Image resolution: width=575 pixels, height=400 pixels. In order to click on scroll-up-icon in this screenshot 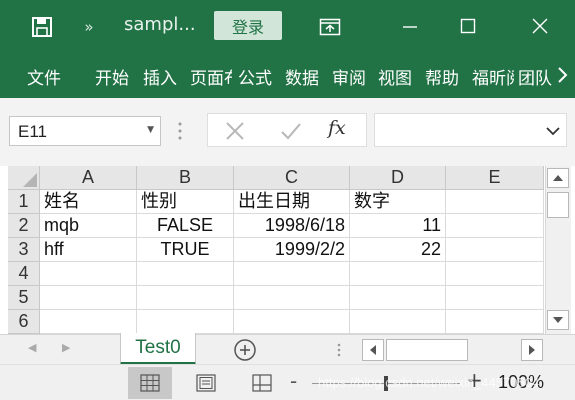, I will do `click(558, 178)`.